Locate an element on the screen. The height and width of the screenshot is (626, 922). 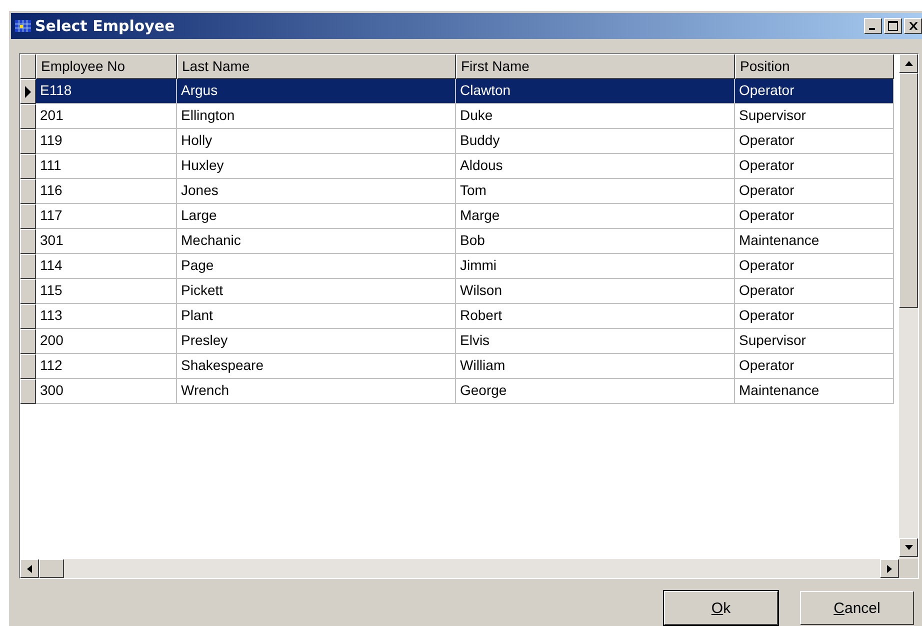
table-cell: George is located at coordinates (595, 391).